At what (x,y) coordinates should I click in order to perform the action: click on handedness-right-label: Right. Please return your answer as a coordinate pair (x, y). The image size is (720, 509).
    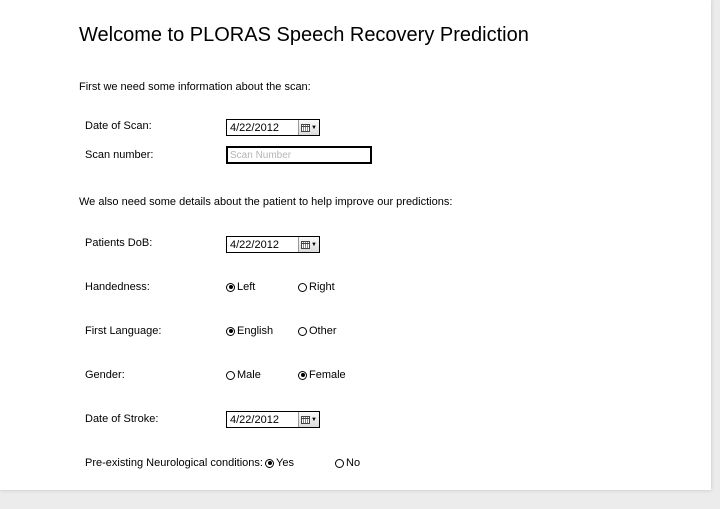
    Looking at the image, I should click on (322, 287).